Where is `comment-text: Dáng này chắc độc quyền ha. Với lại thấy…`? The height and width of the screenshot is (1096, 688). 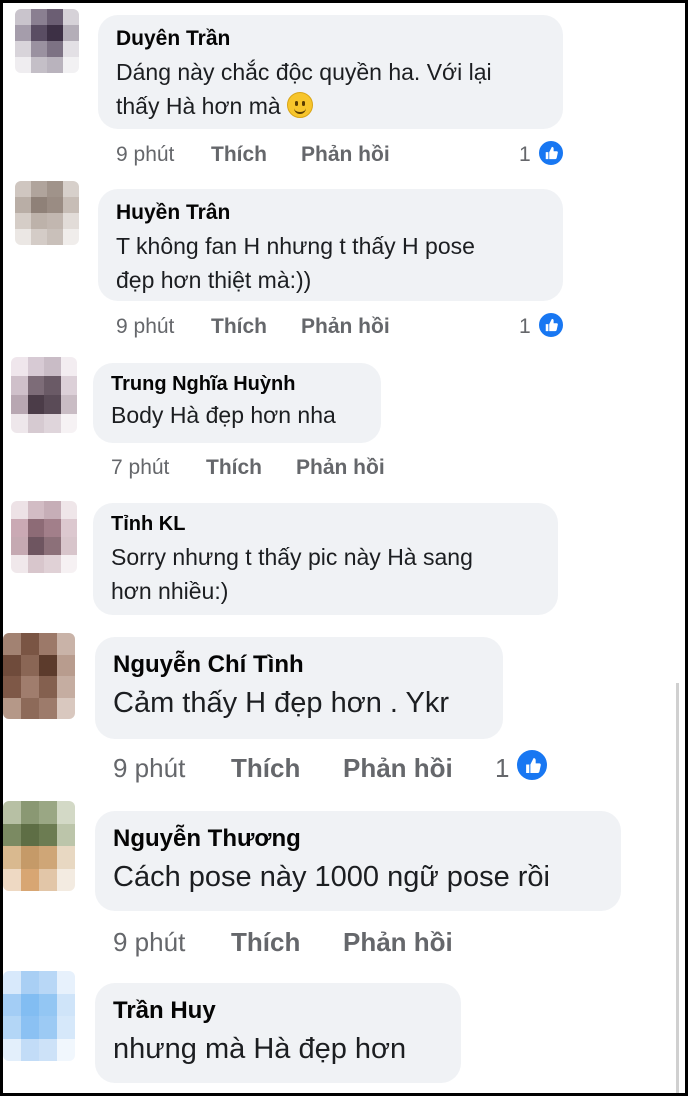
comment-text: Dáng này chắc độc quyền ha. Với lại thấy… is located at coordinates (330, 89).